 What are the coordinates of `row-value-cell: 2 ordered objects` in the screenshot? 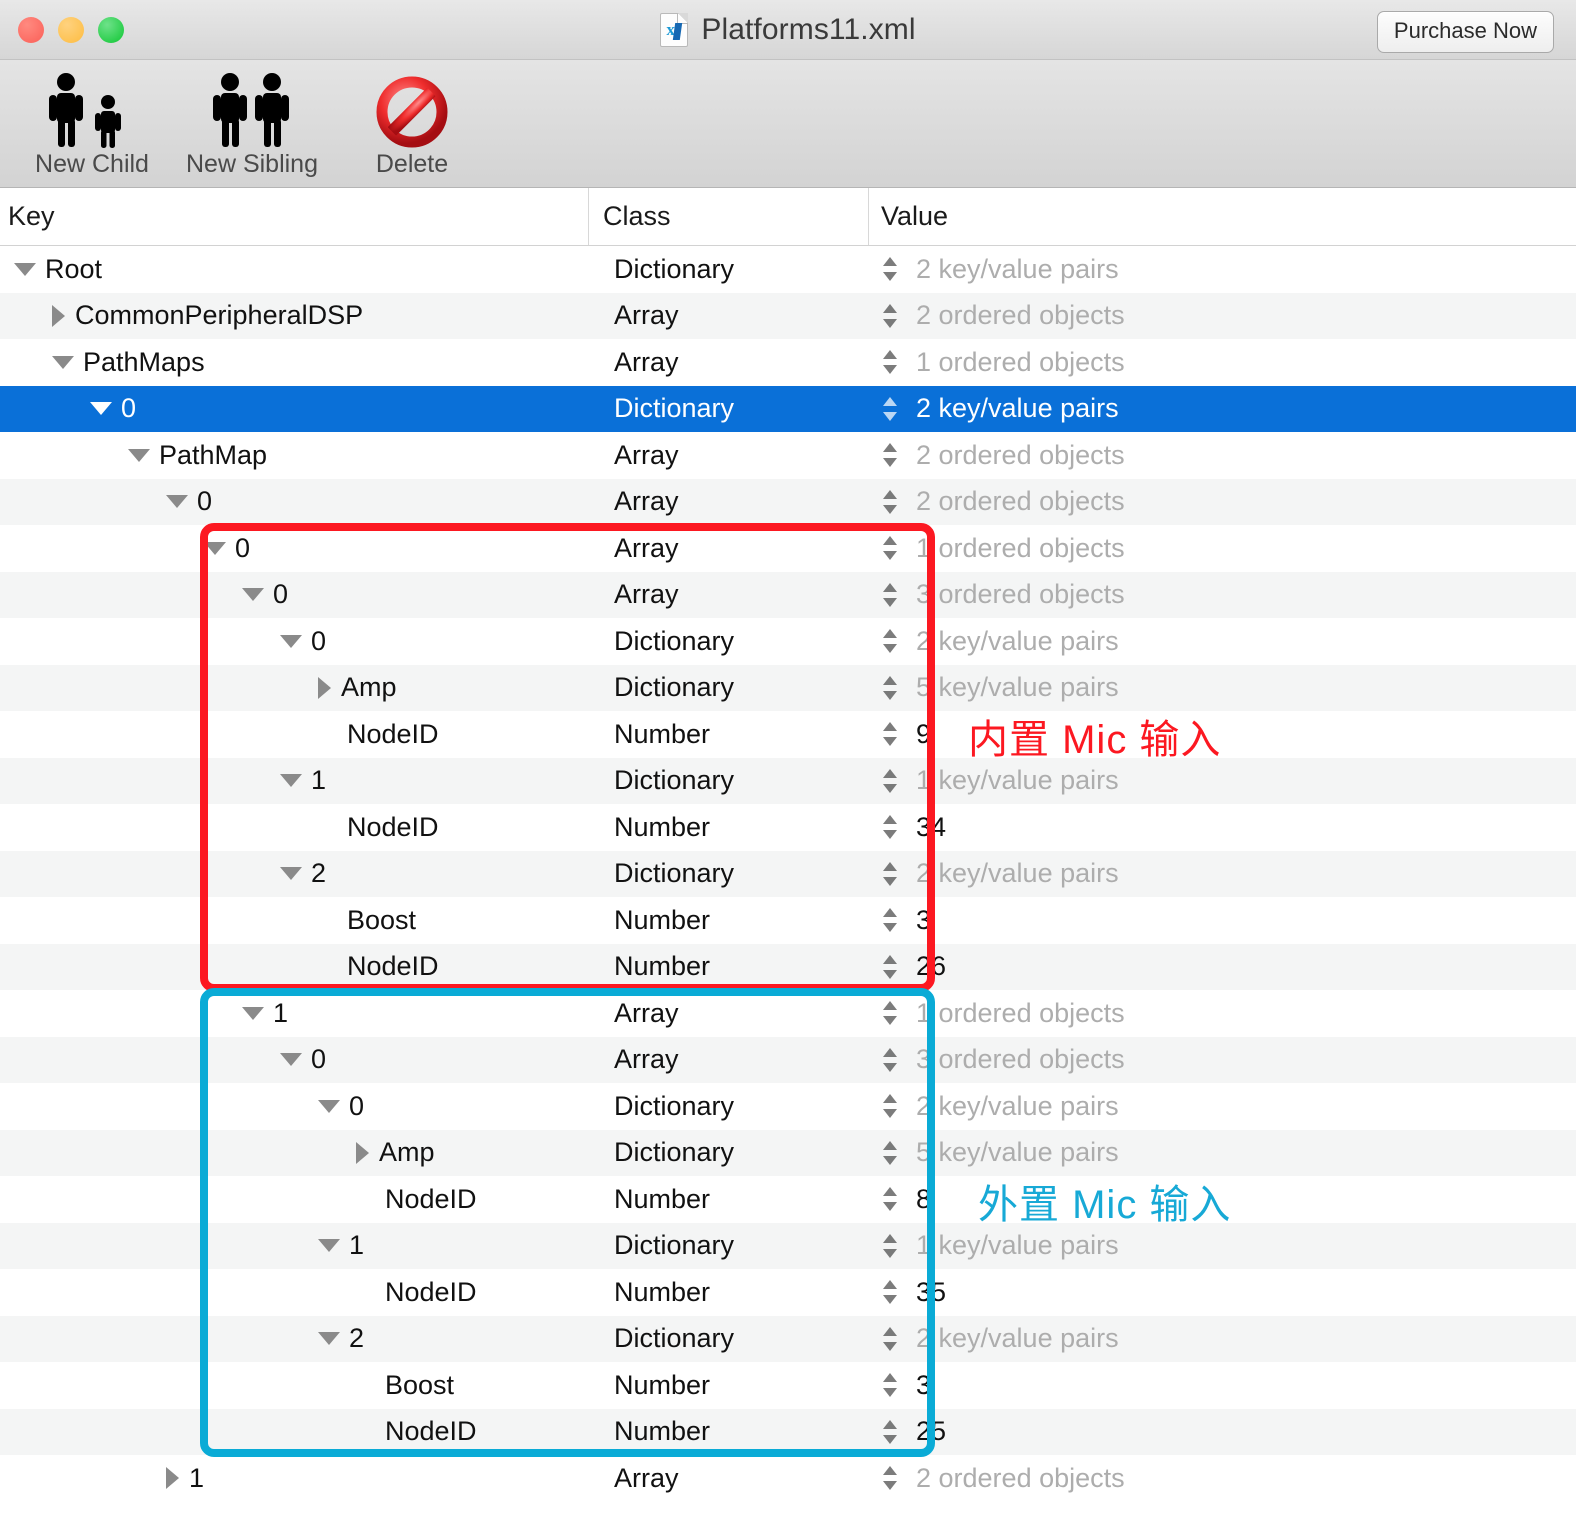 It's located at (1222, 455).